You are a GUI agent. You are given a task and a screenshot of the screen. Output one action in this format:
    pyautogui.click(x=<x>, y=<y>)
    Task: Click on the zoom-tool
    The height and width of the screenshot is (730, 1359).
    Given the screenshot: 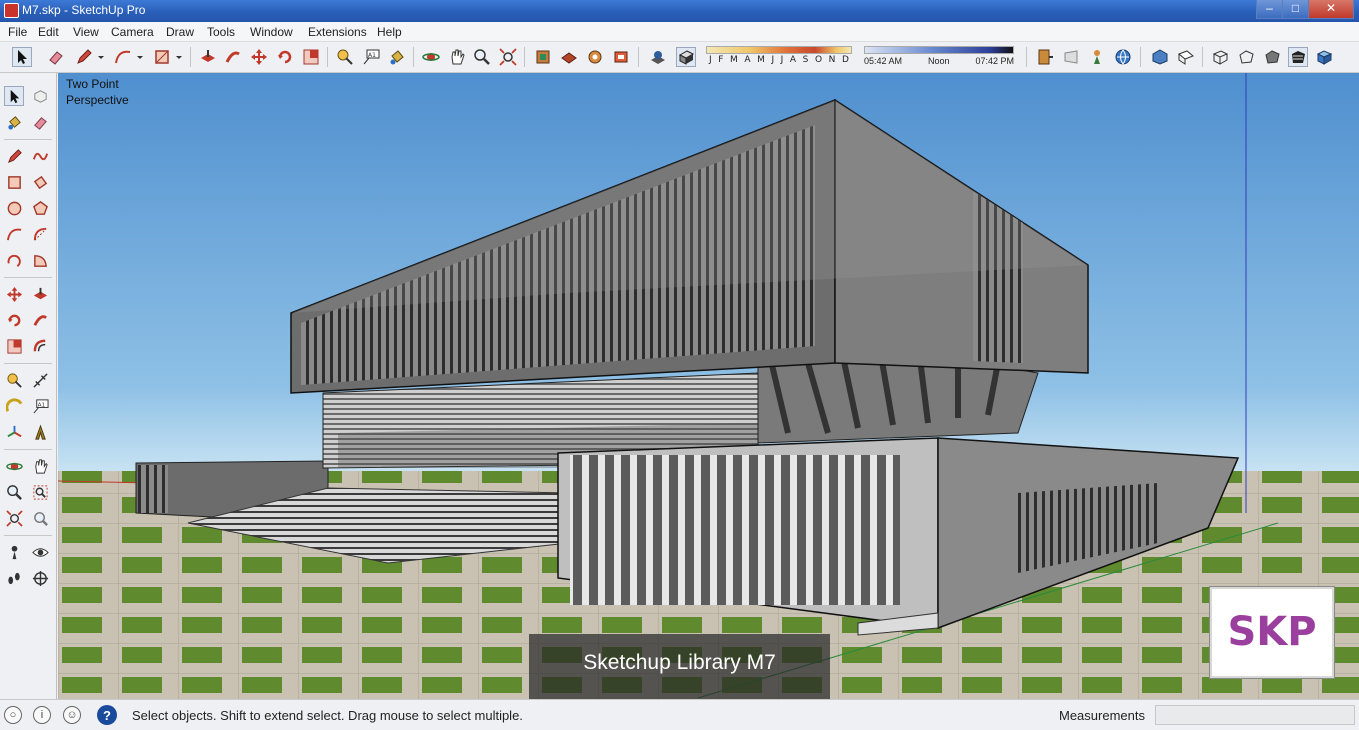 What is the action you would take?
    pyautogui.click(x=14, y=492)
    